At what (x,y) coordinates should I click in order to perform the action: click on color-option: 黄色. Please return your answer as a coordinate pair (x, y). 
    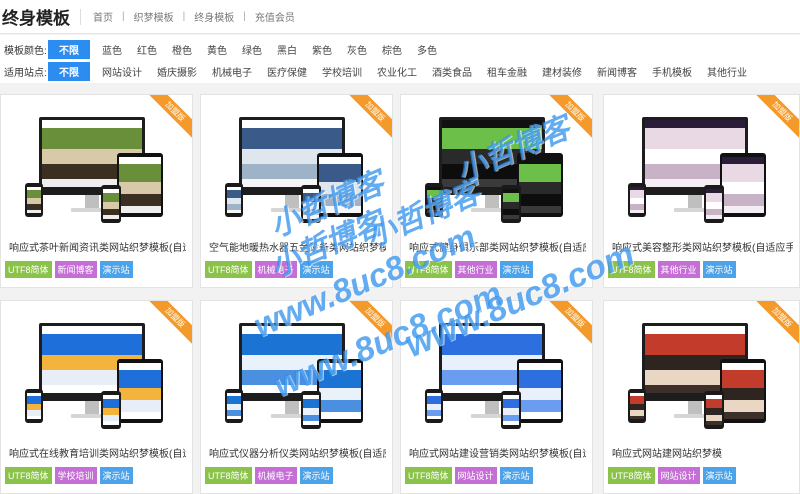
    Looking at the image, I should click on (217, 49).